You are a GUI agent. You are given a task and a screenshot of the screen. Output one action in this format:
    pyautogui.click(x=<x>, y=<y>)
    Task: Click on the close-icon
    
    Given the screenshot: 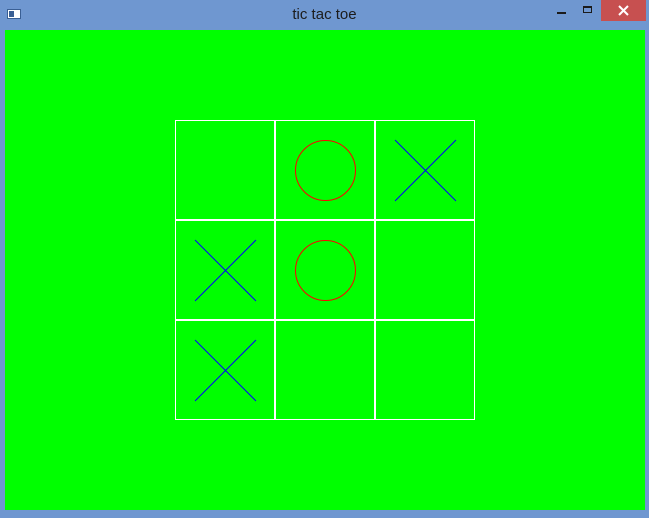 What is the action you would take?
    pyautogui.click(x=623, y=10)
    